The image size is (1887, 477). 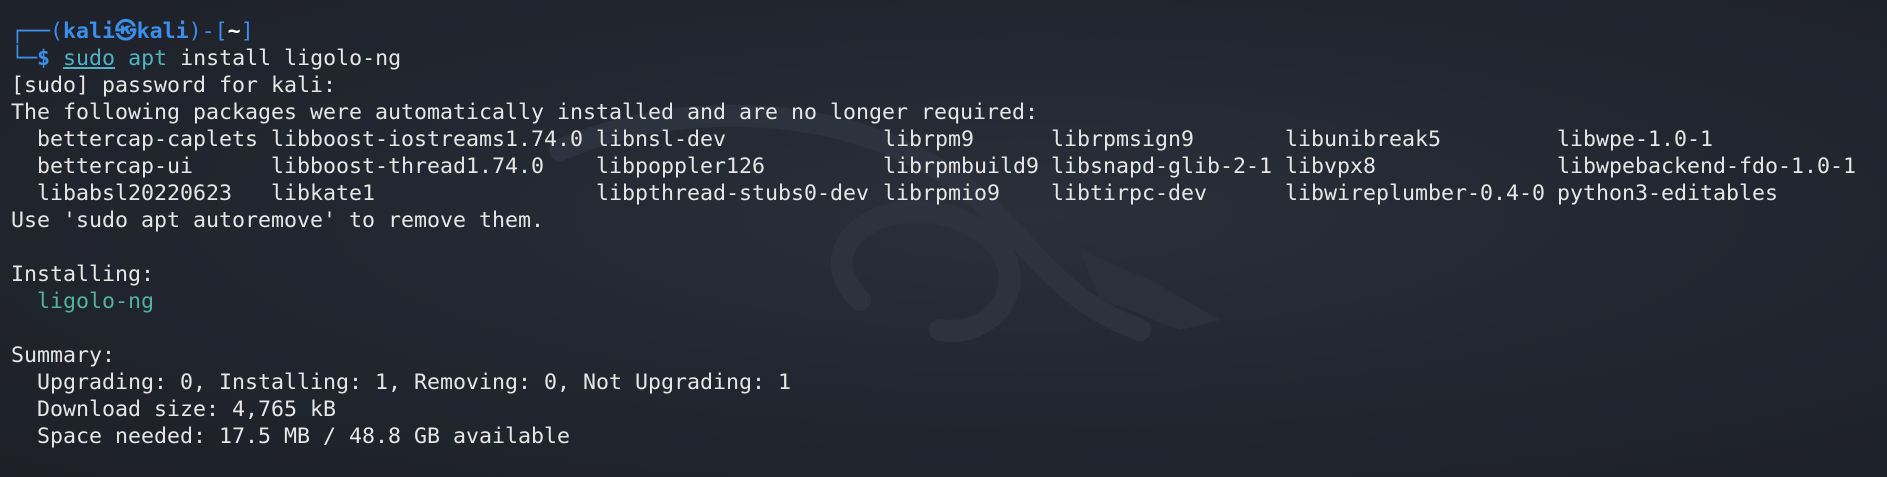 I want to click on command-args: install ligolo-ng, so click(x=291, y=58).